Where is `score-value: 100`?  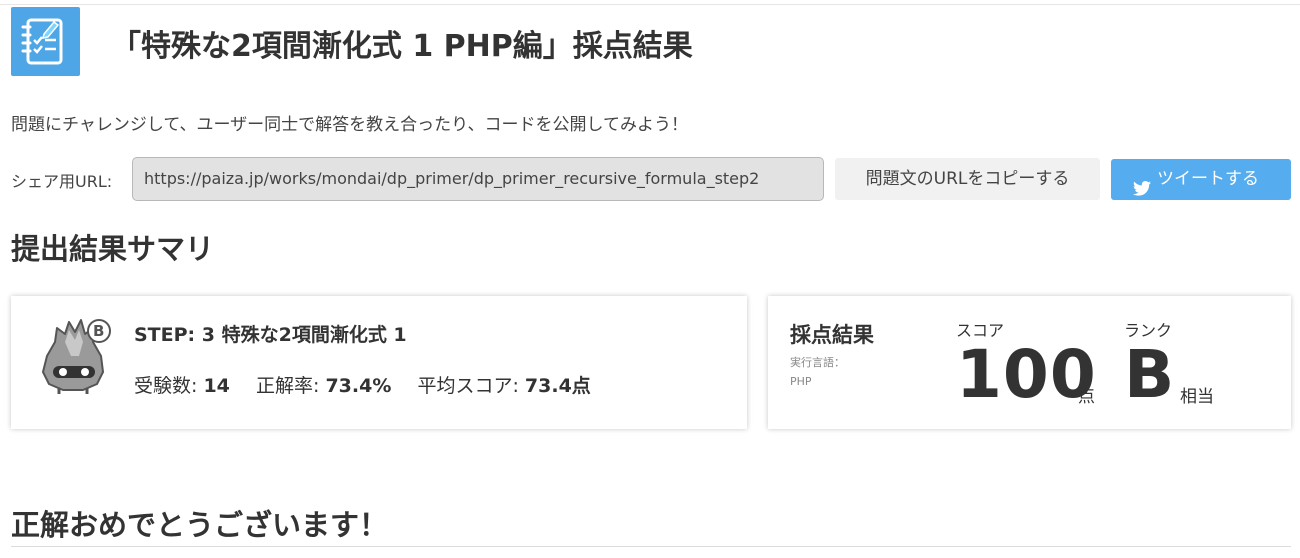 score-value: 100 is located at coordinates (1026, 374).